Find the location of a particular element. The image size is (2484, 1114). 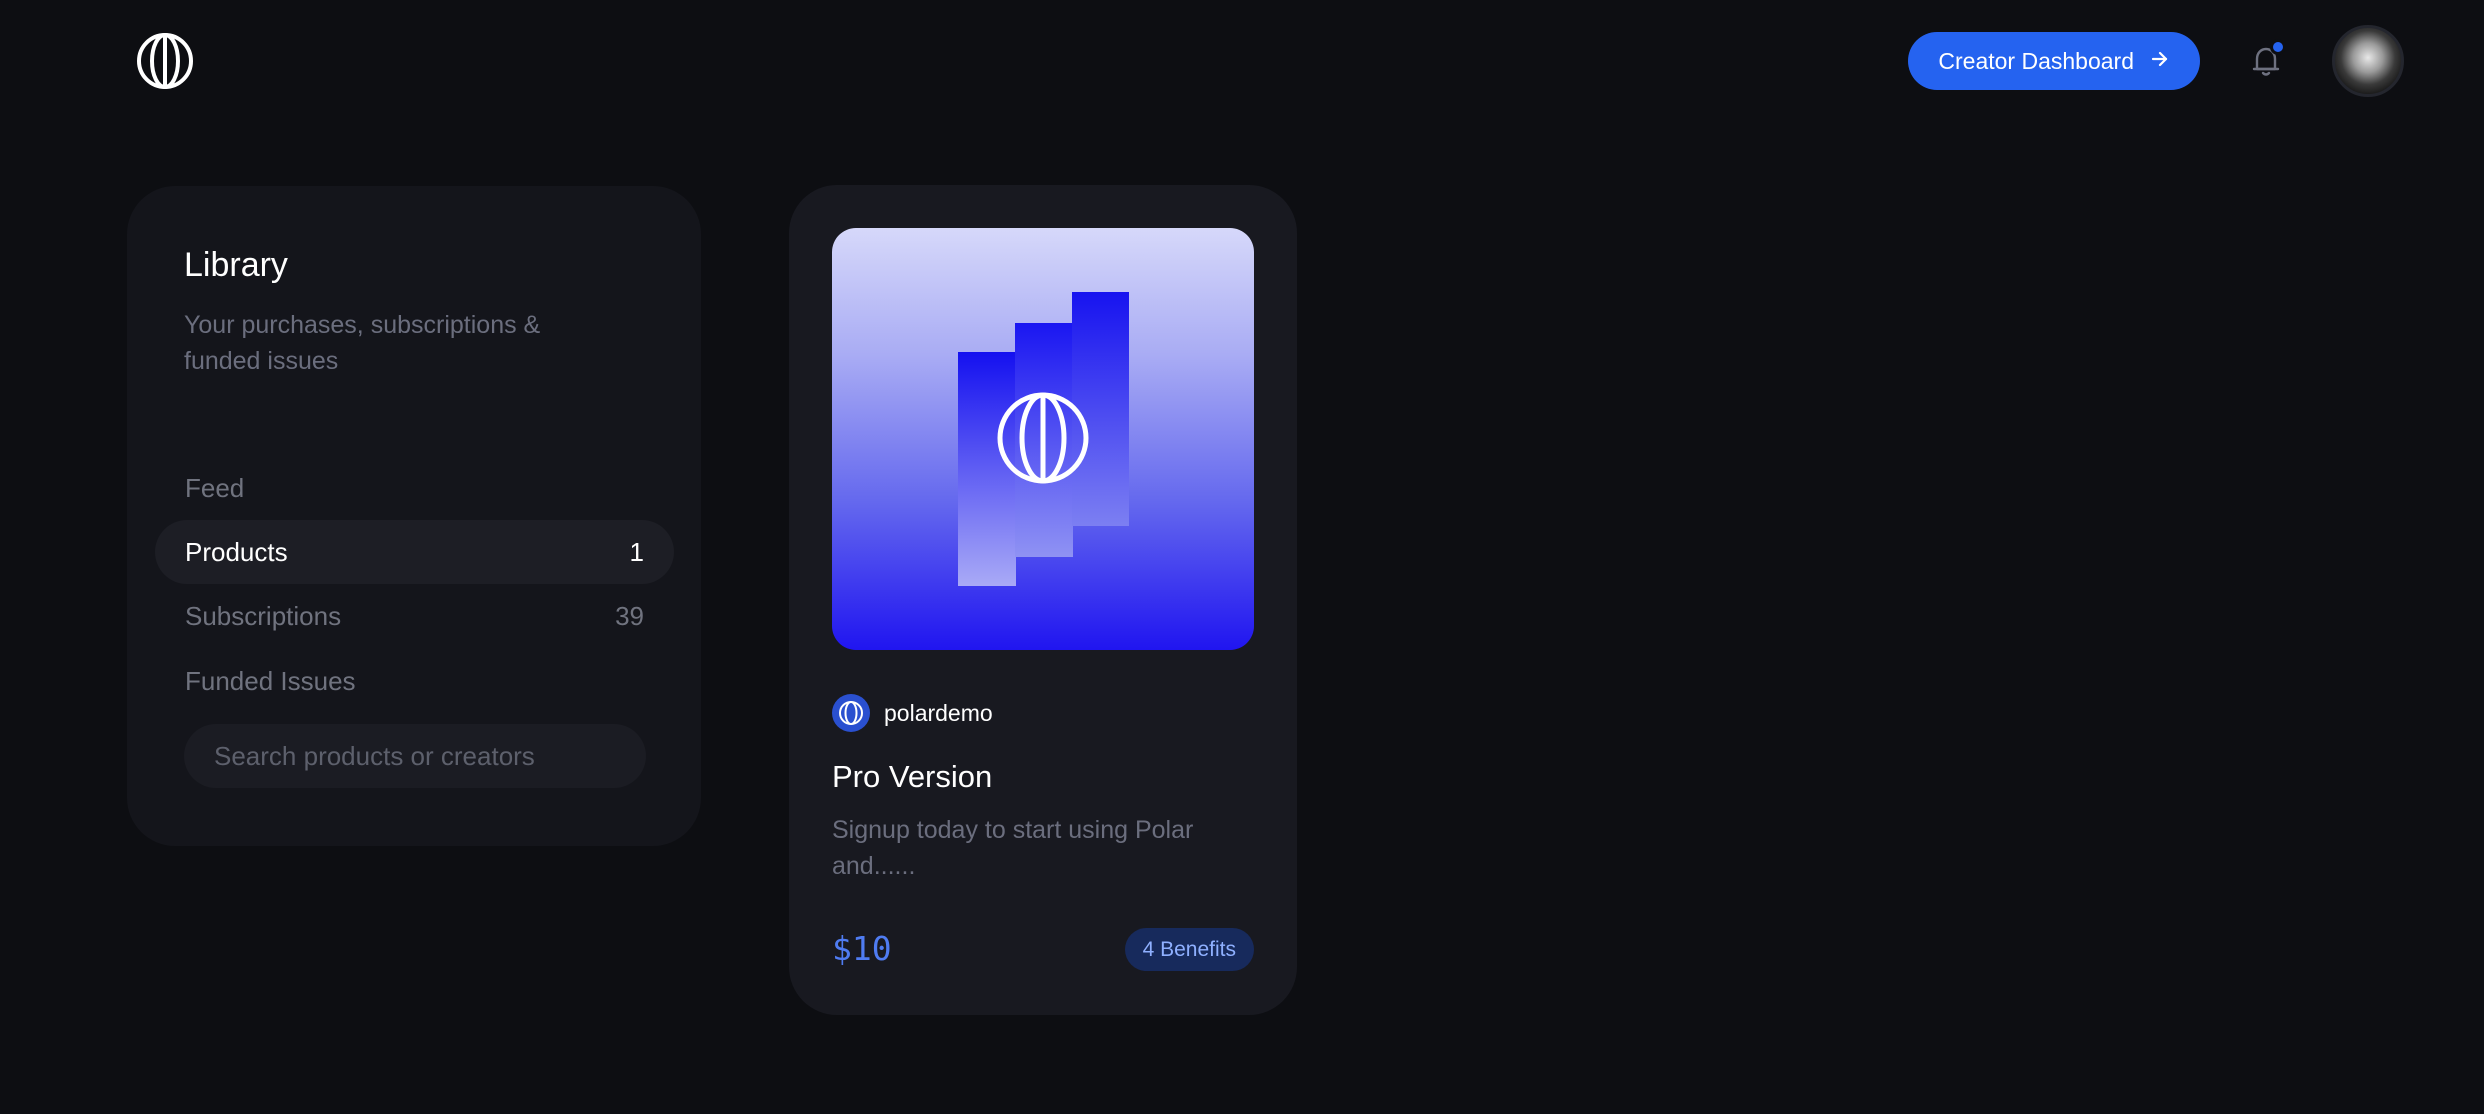

product-image is located at coordinates (1043, 439).